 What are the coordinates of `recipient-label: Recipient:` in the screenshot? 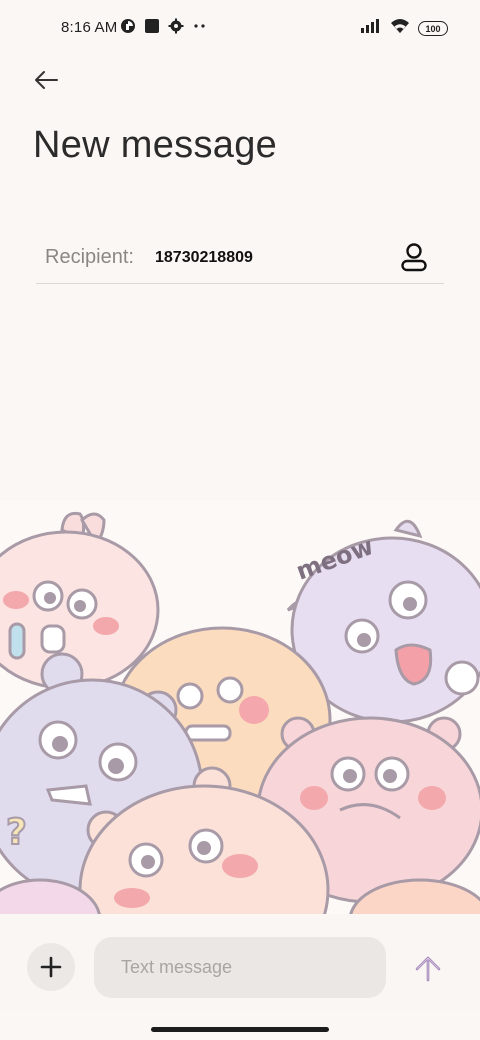 It's located at (89, 257).